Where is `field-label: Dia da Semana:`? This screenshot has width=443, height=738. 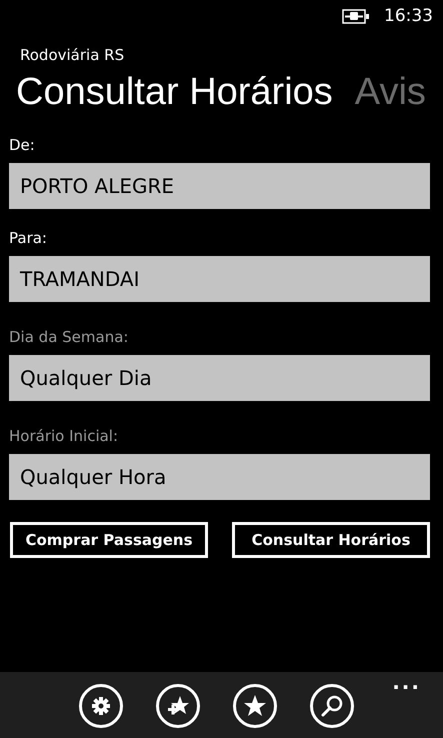 field-label: Dia da Semana: is located at coordinates (69, 337).